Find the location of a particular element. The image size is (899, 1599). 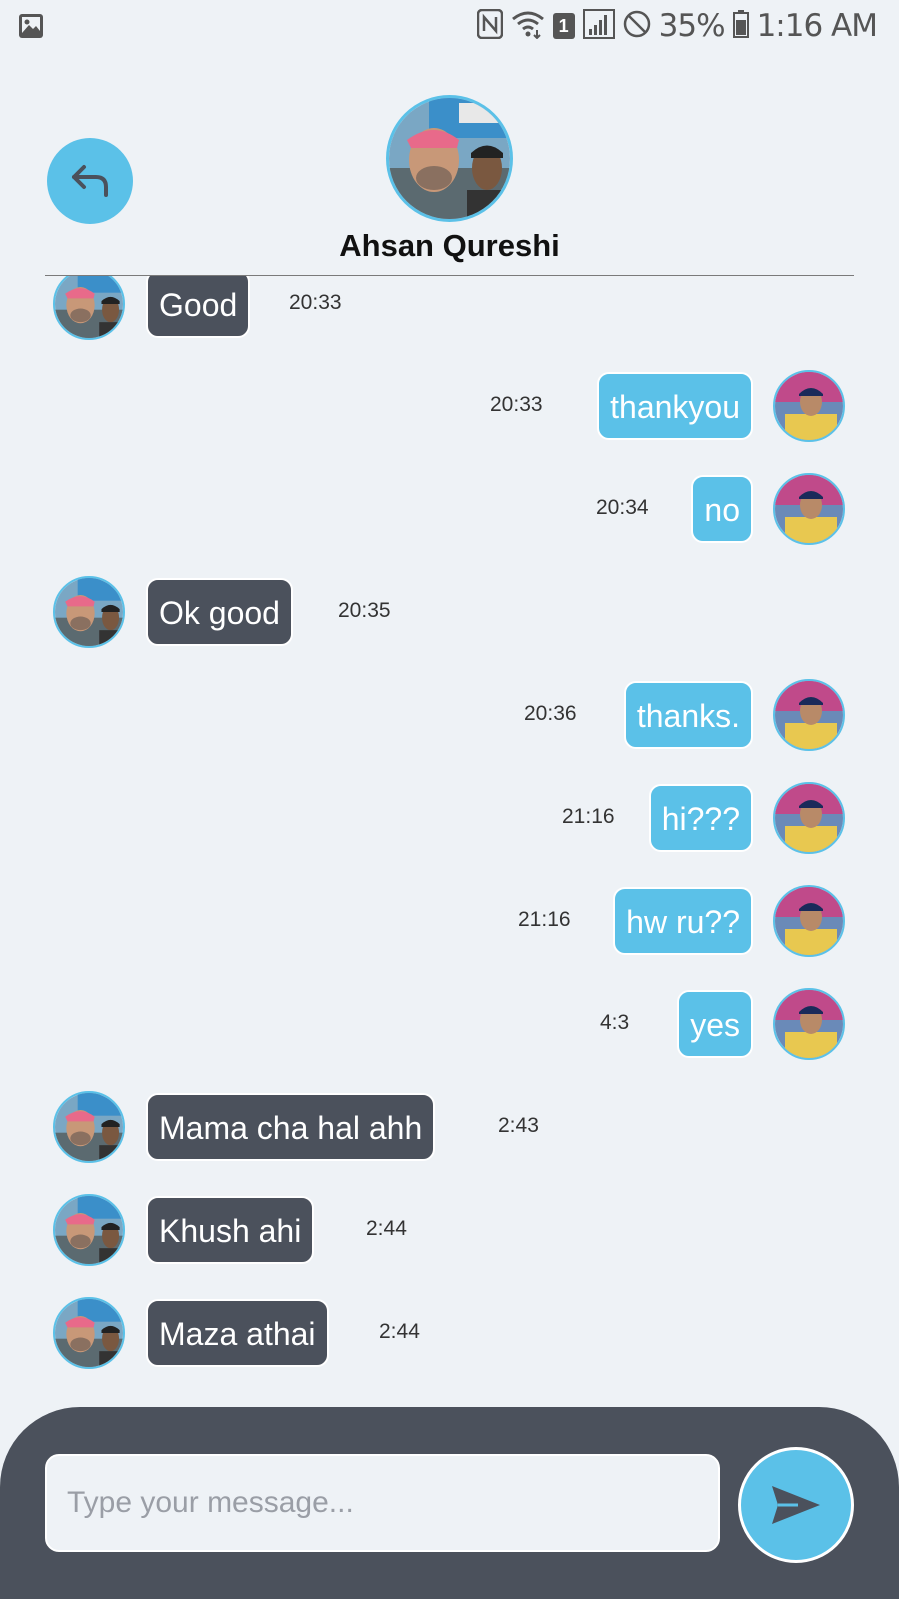

message-bubble: thanks. is located at coordinates (688, 715).